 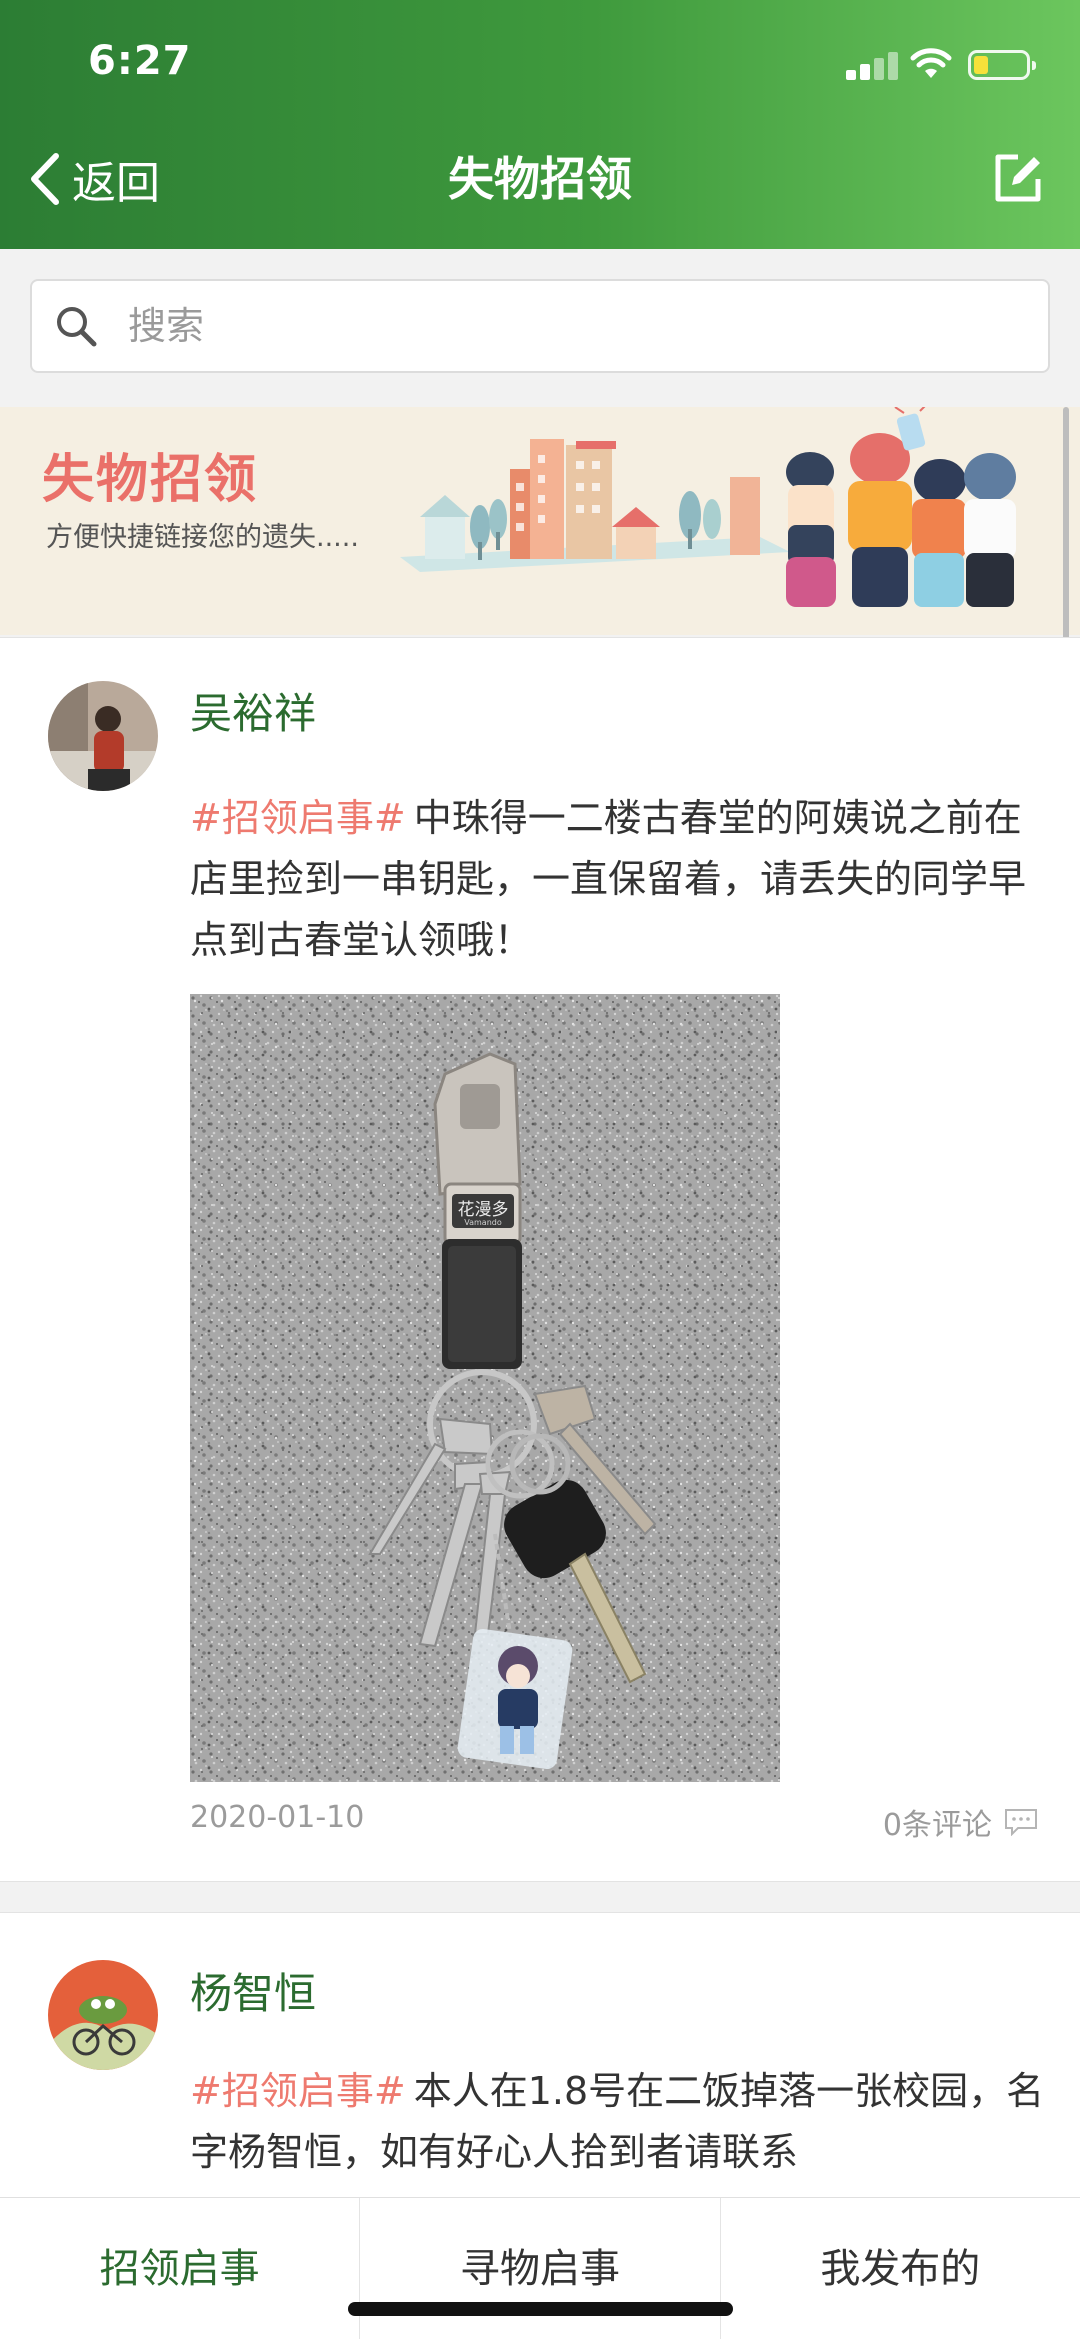 I want to click on svg-text: 花漫多, so click(x=483, y=1210).